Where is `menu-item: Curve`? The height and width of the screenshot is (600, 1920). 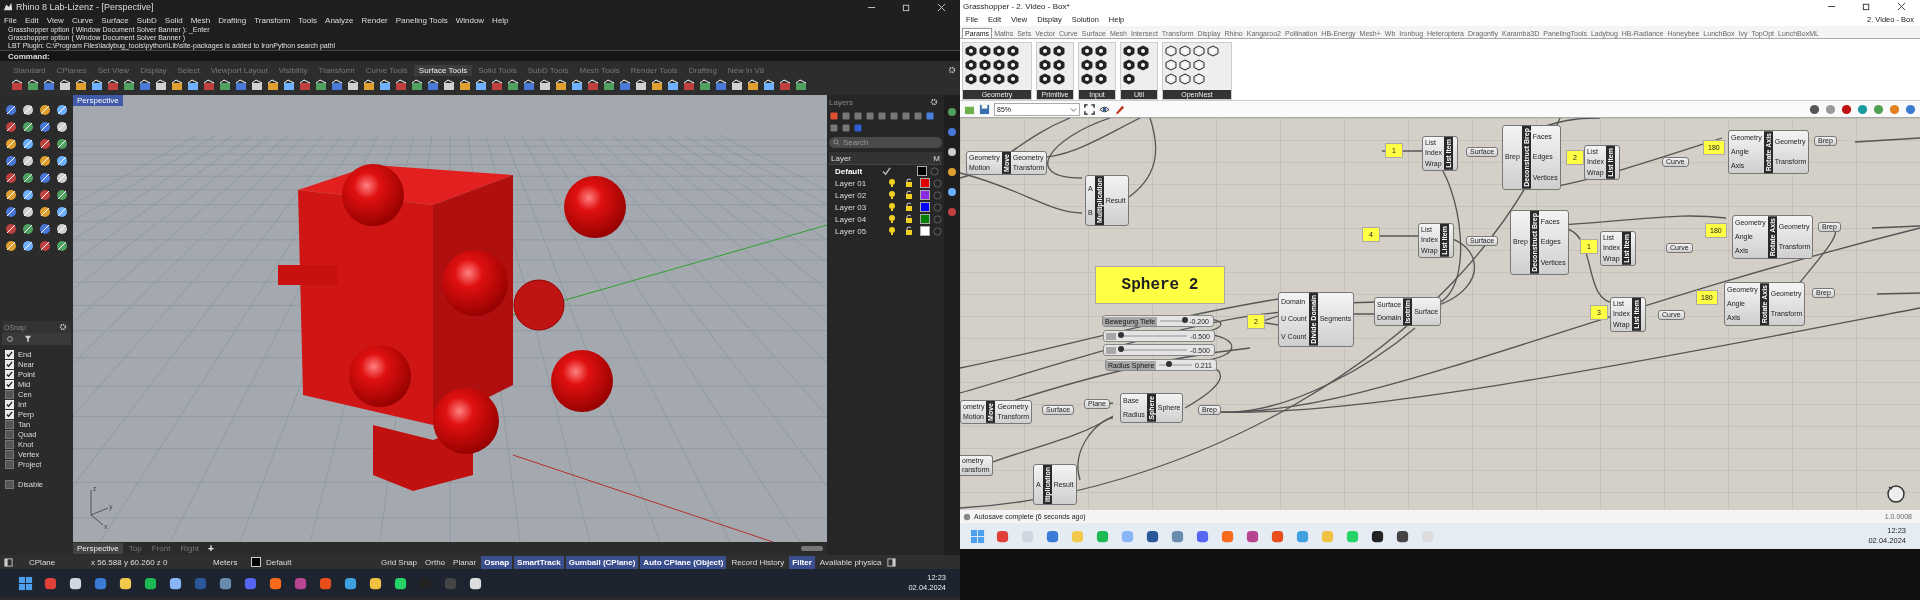
menu-item: Curve is located at coordinates (82, 20).